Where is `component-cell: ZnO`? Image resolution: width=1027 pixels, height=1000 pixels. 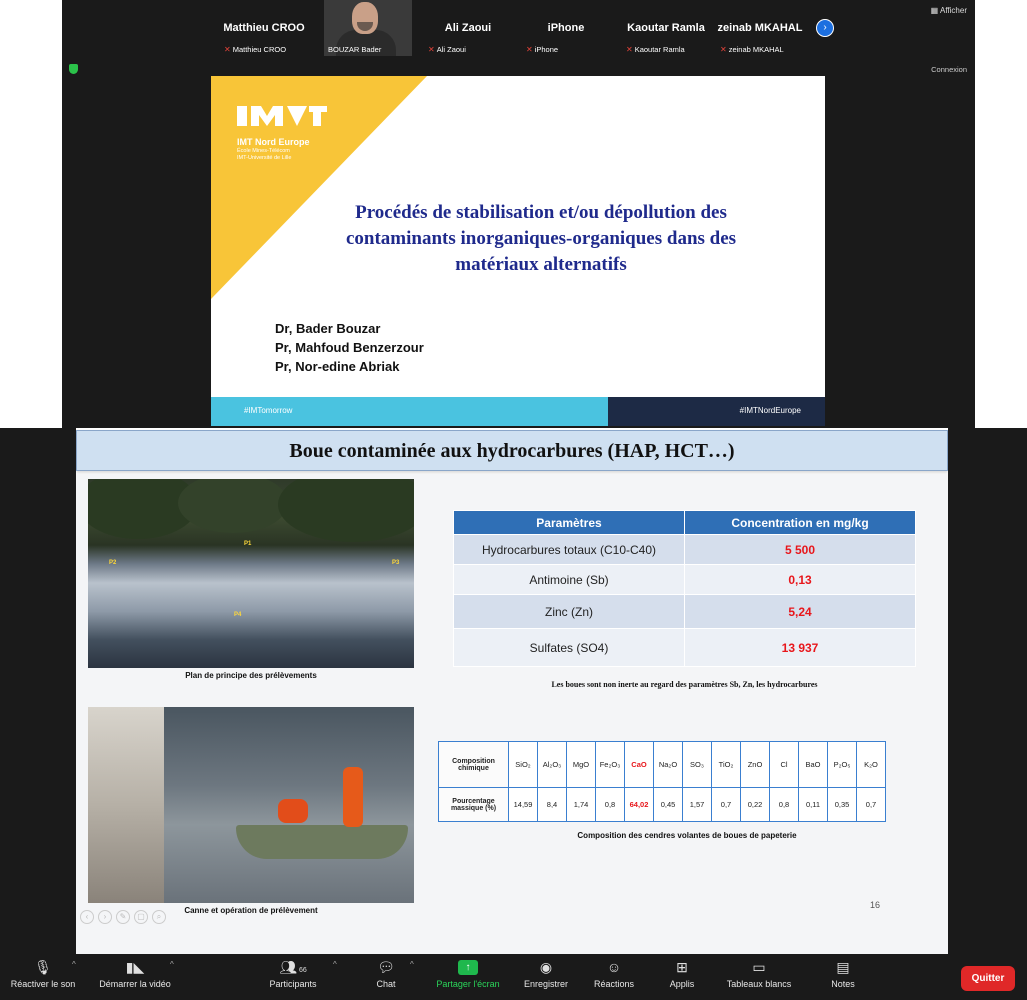
component-cell: ZnO is located at coordinates (755, 764).